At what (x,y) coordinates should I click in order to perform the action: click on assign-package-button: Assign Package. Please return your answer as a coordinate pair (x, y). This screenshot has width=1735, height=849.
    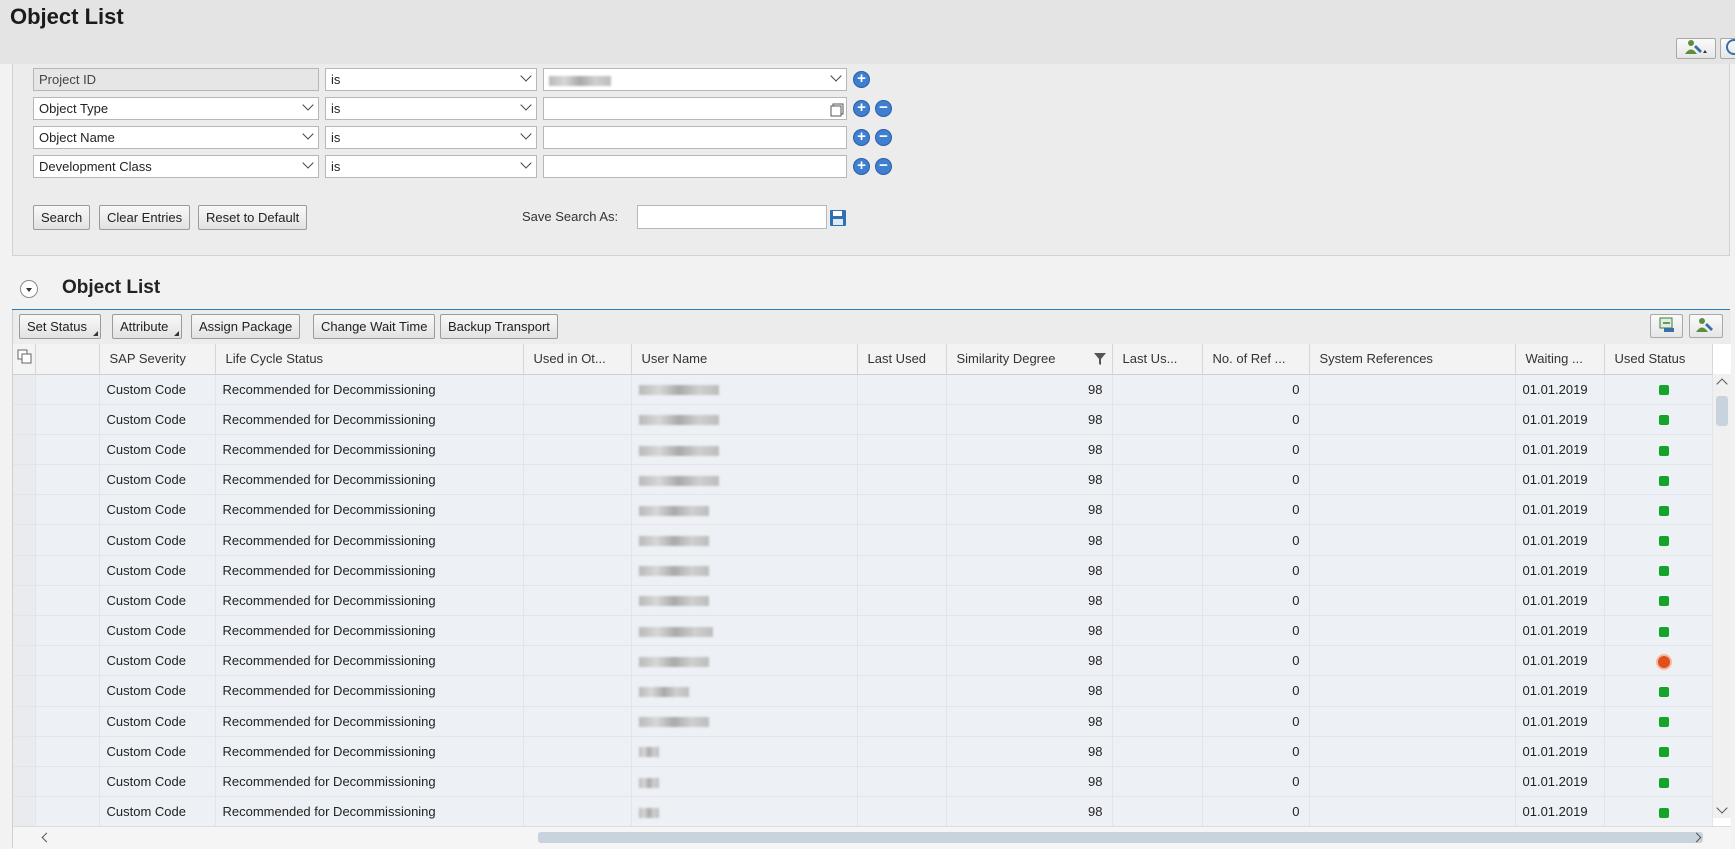
    Looking at the image, I should click on (246, 326).